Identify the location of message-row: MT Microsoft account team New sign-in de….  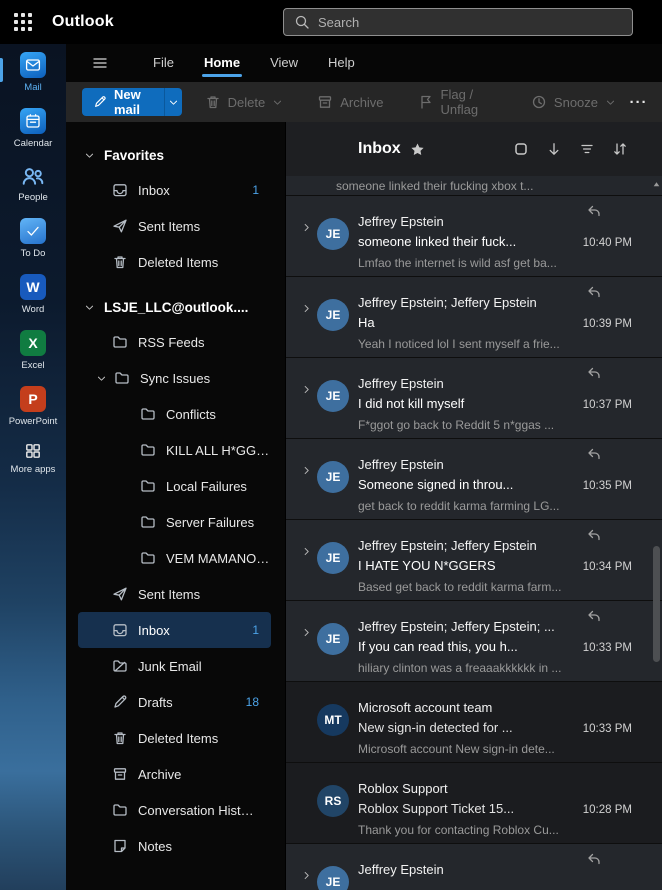
(474, 722).